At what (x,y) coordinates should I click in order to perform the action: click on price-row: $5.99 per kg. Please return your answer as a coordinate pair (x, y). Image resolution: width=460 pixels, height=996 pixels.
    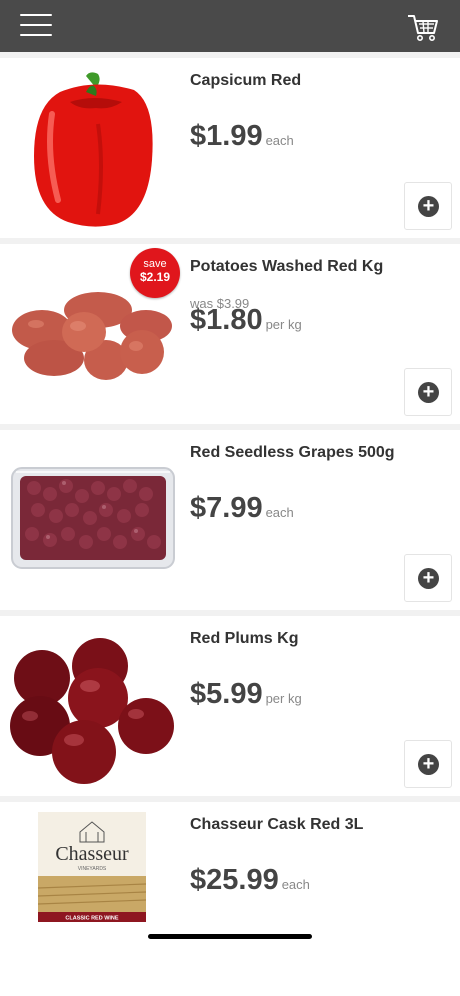
    Looking at the image, I should click on (246, 694).